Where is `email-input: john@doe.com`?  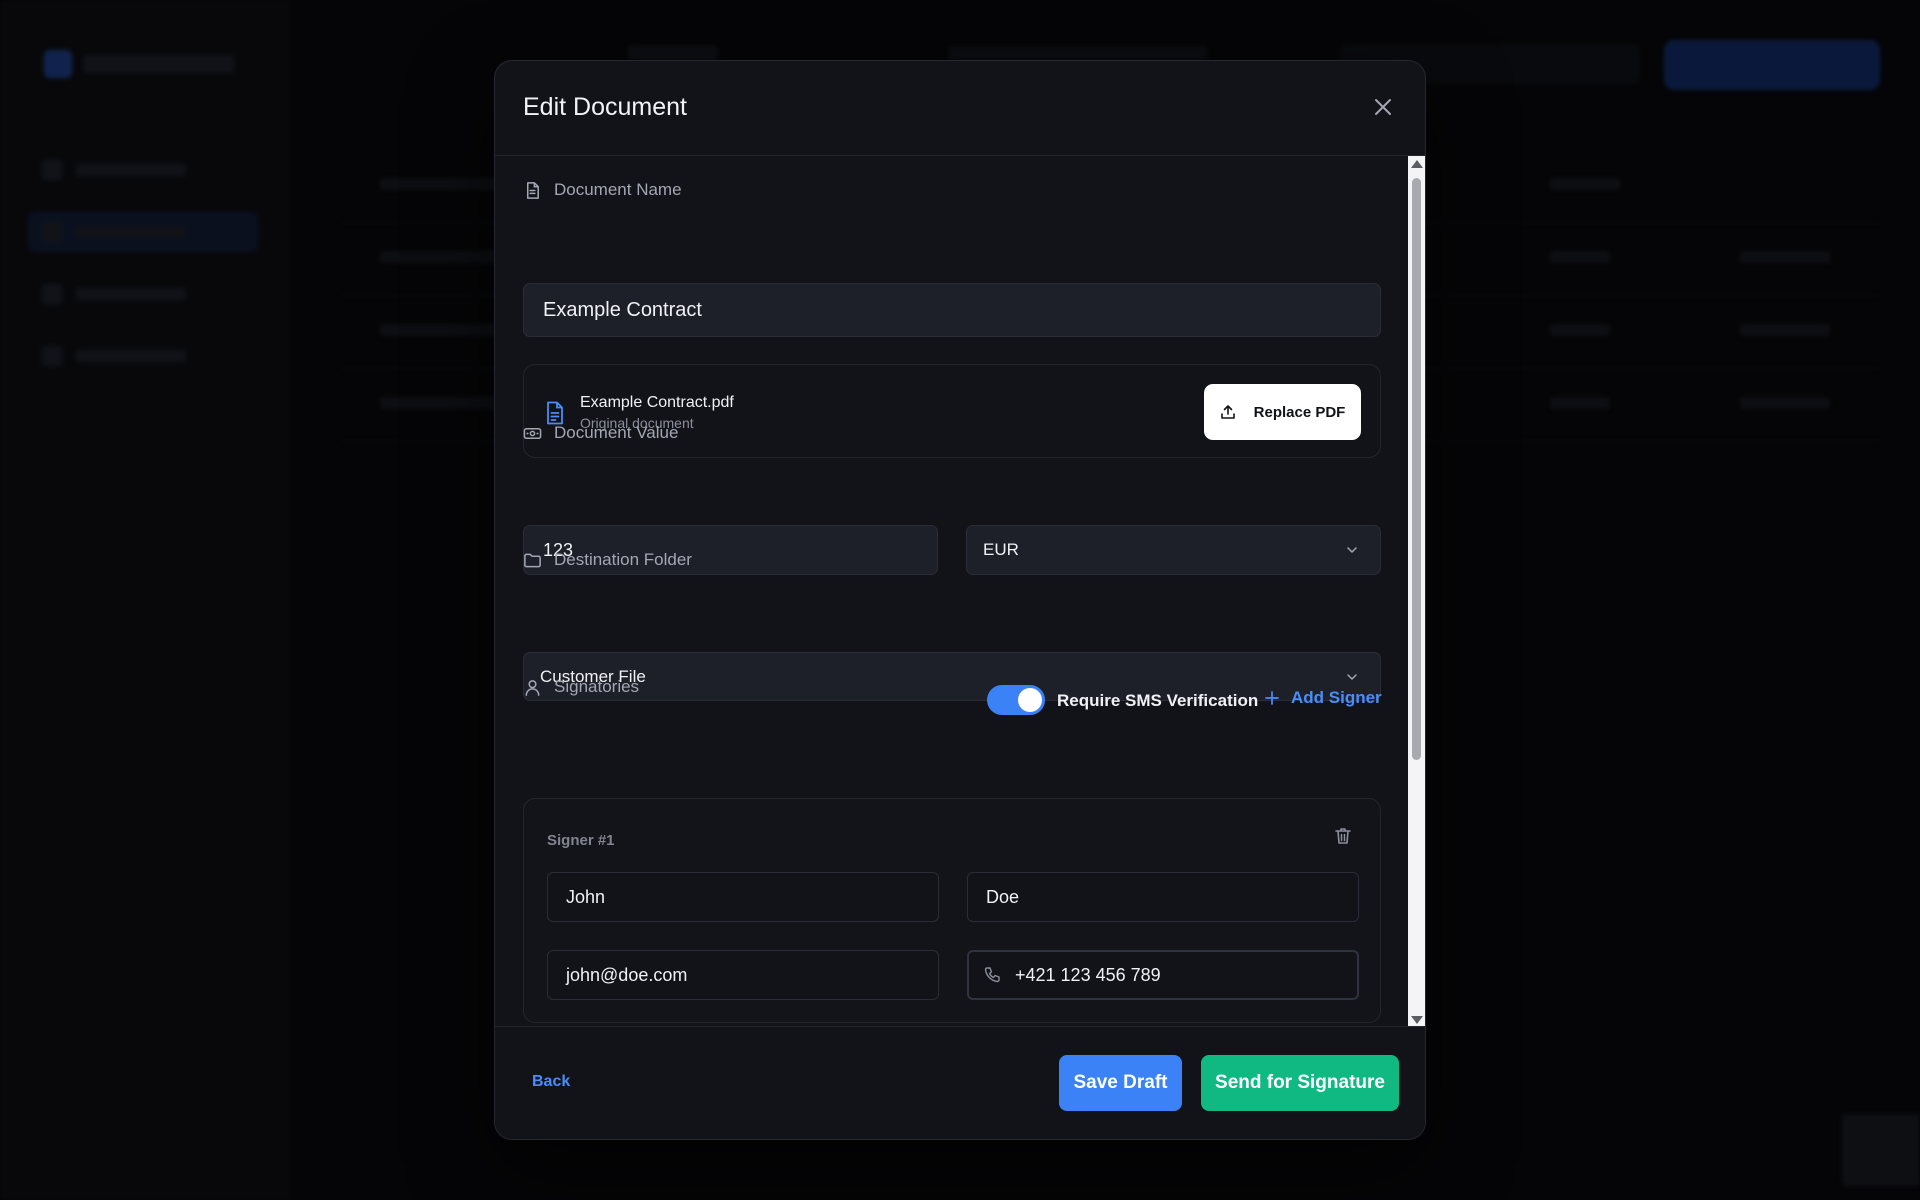 email-input: john@doe.com is located at coordinates (743, 975).